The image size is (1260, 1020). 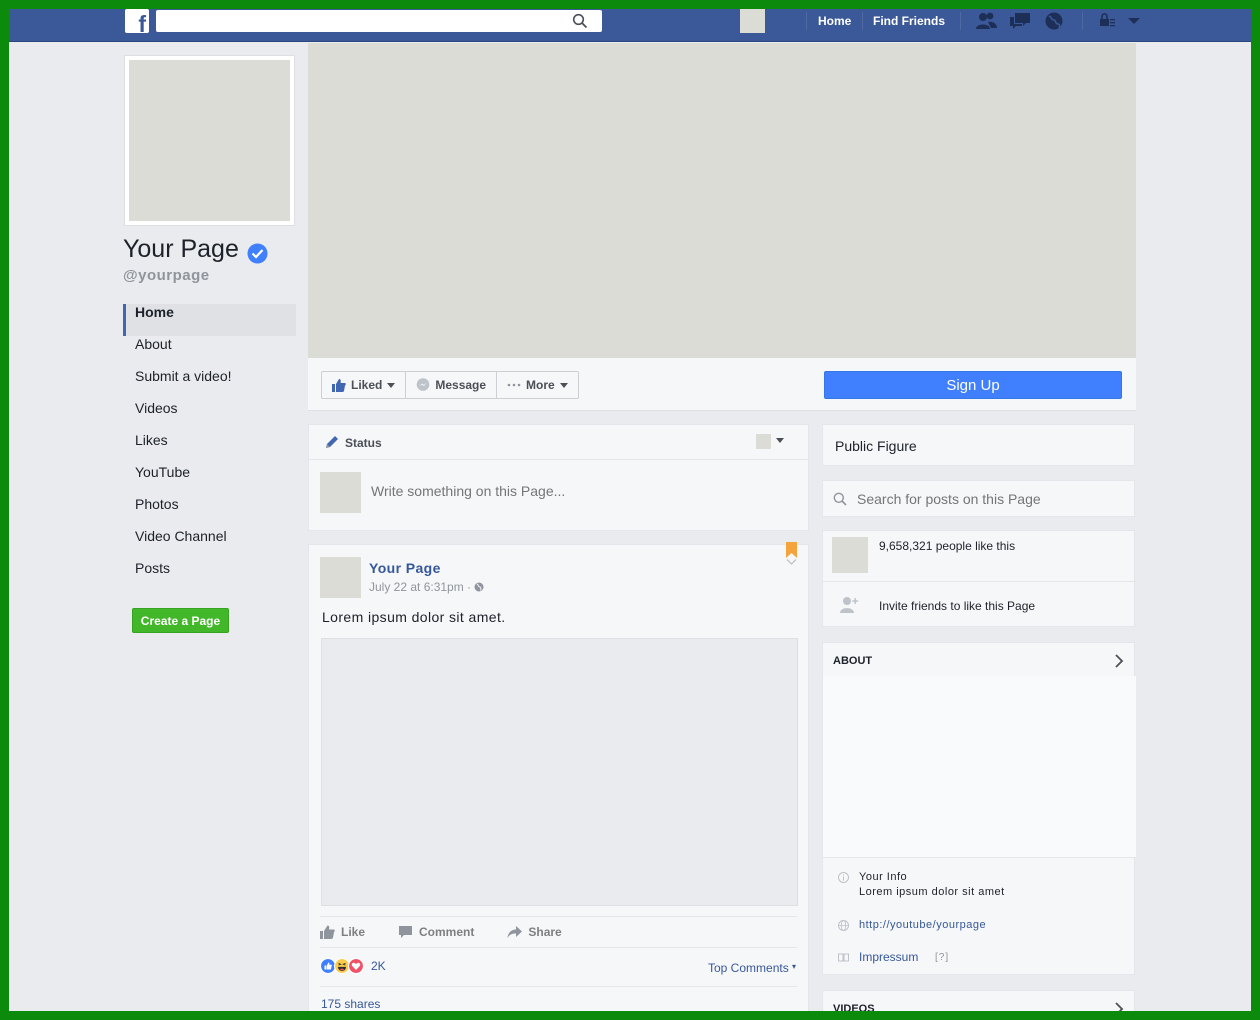 I want to click on messages-icon, so click(x=1020, y=21).